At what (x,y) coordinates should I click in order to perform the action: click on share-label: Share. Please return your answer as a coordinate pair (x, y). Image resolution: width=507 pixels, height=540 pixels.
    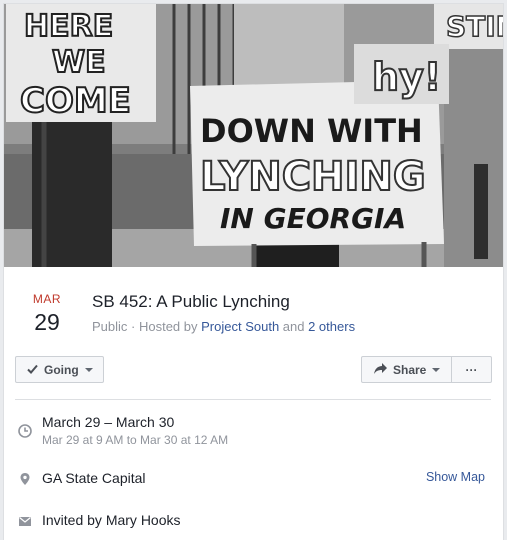
    Looking at the image, I should click on (410, 369).